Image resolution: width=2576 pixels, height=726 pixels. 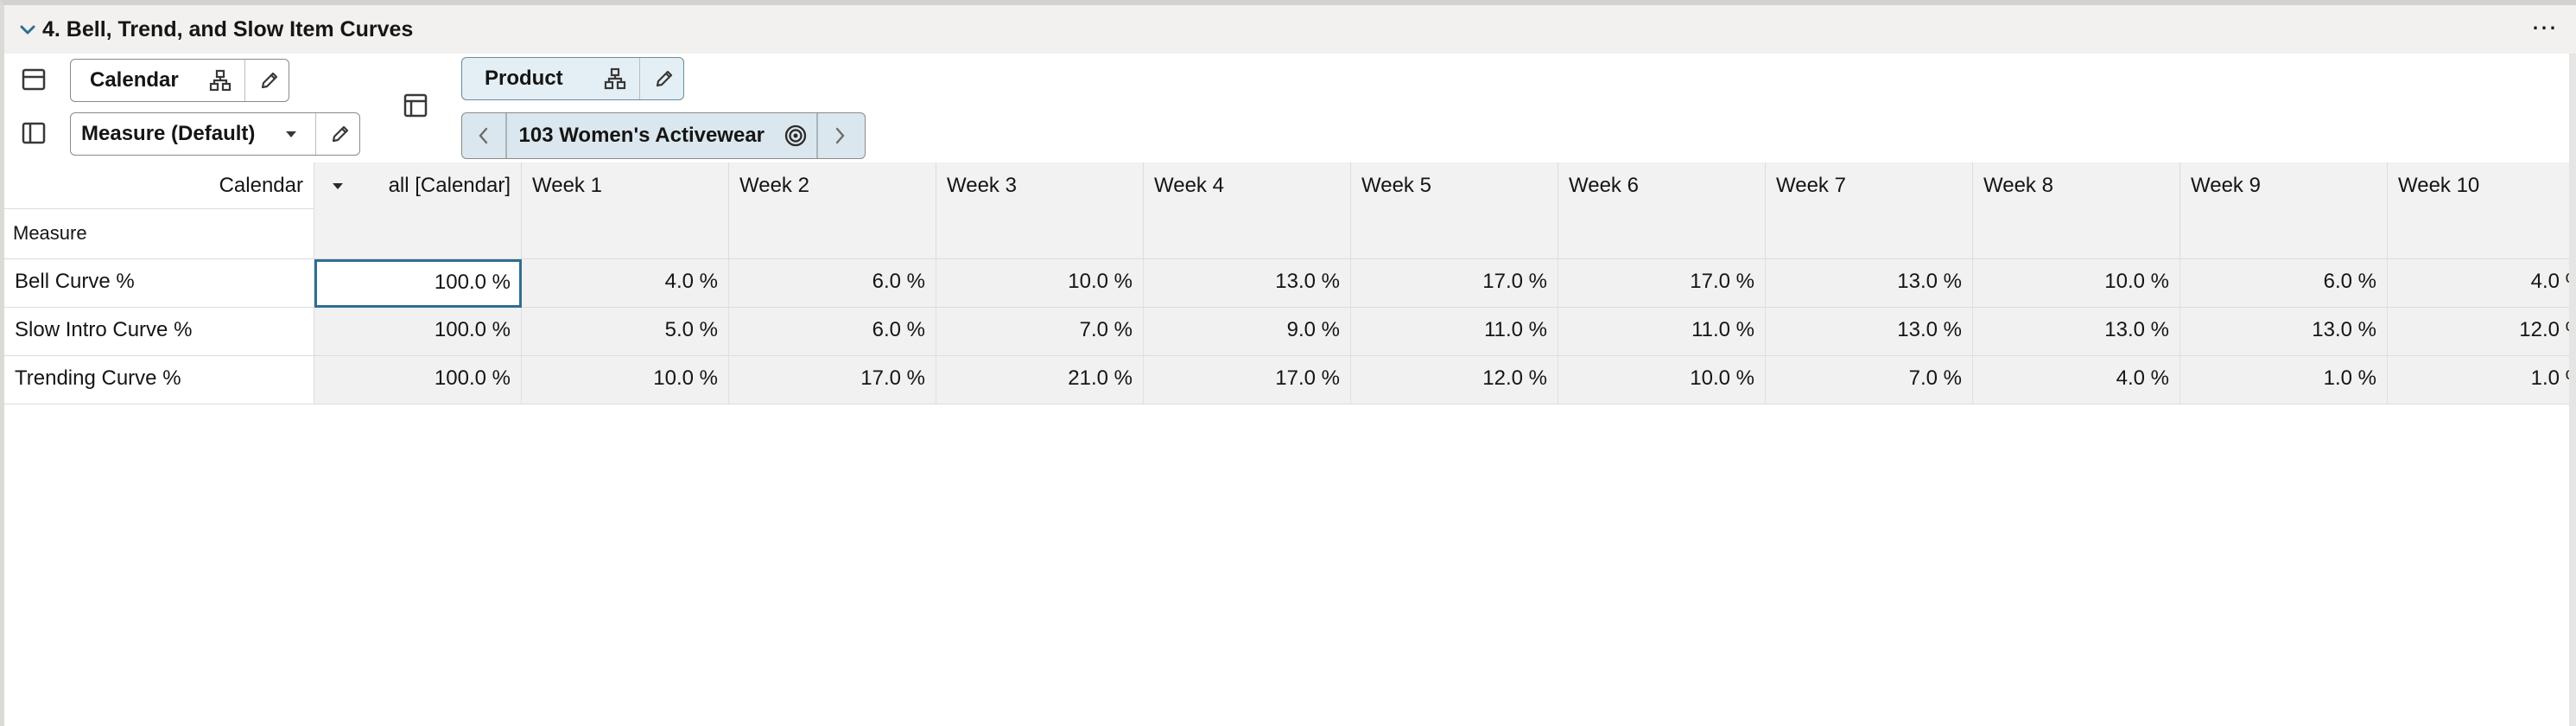 I want to click on product-context-navigator: 103 Women's Activewear, so click(x=663, y=135).